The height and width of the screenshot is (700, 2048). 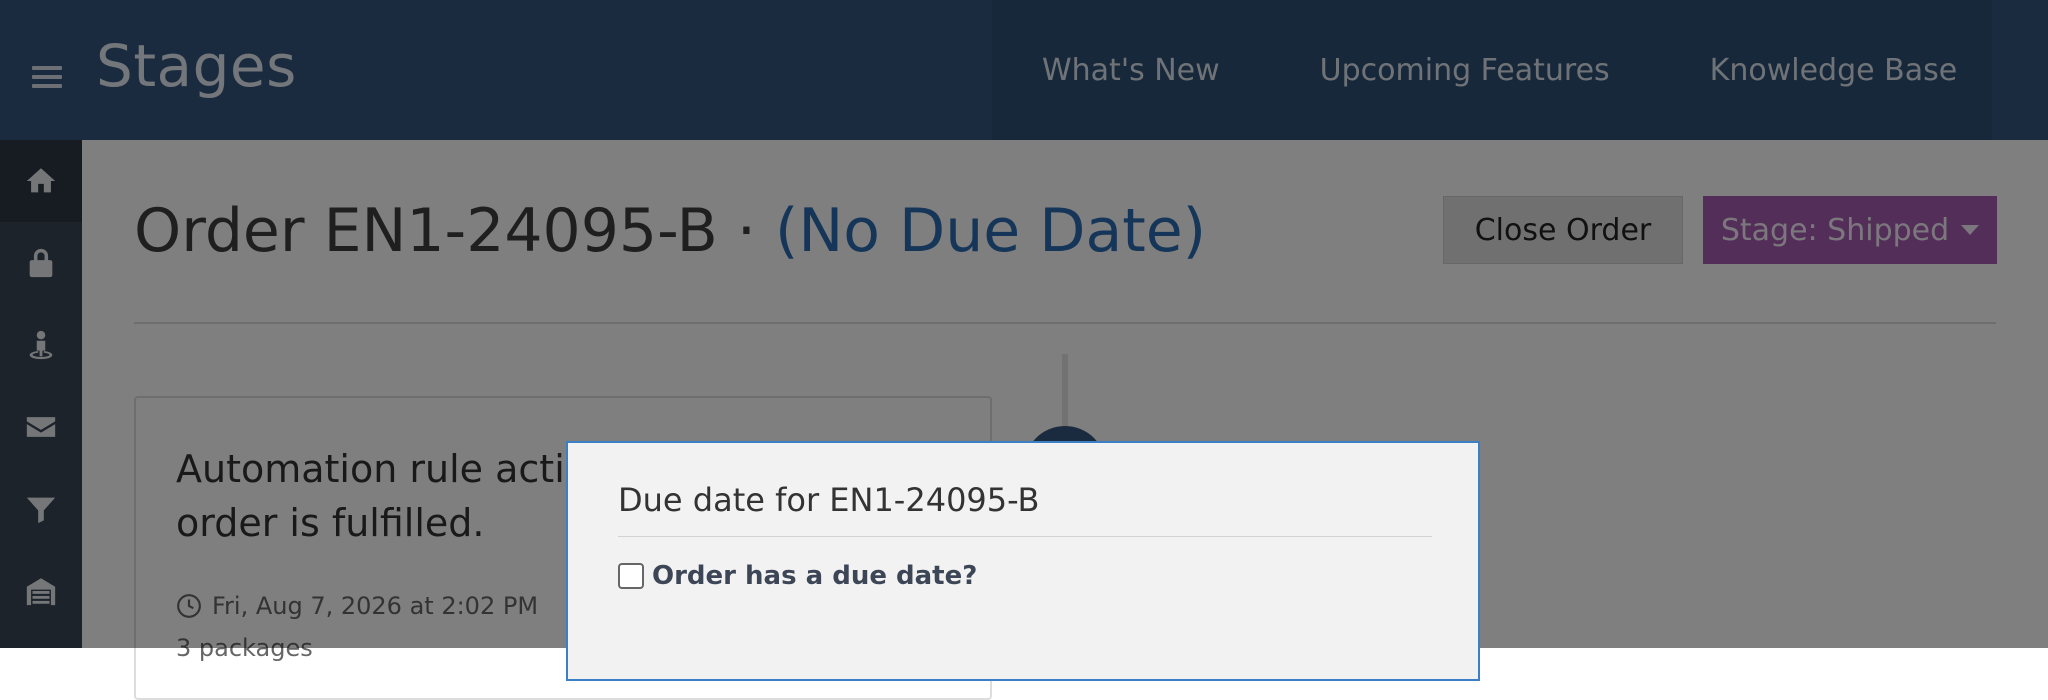 What do you see at coordinates (631, 576) in the screenshot?
I see `due-date-checkbox` at bounding box center [631, 576].